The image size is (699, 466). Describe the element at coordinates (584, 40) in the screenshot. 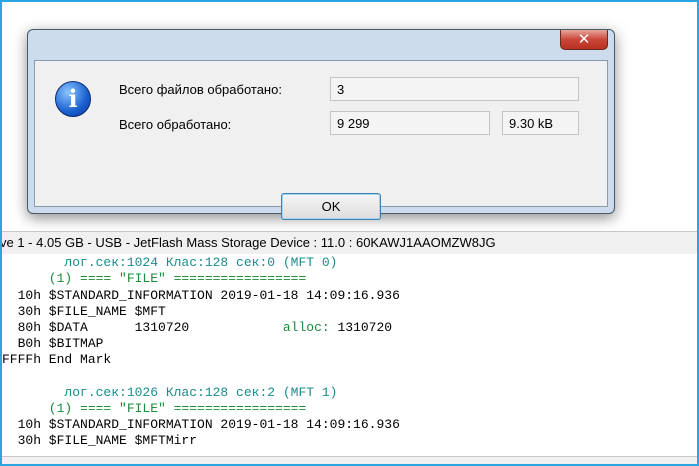

I see `close-button: ✕` at that location.